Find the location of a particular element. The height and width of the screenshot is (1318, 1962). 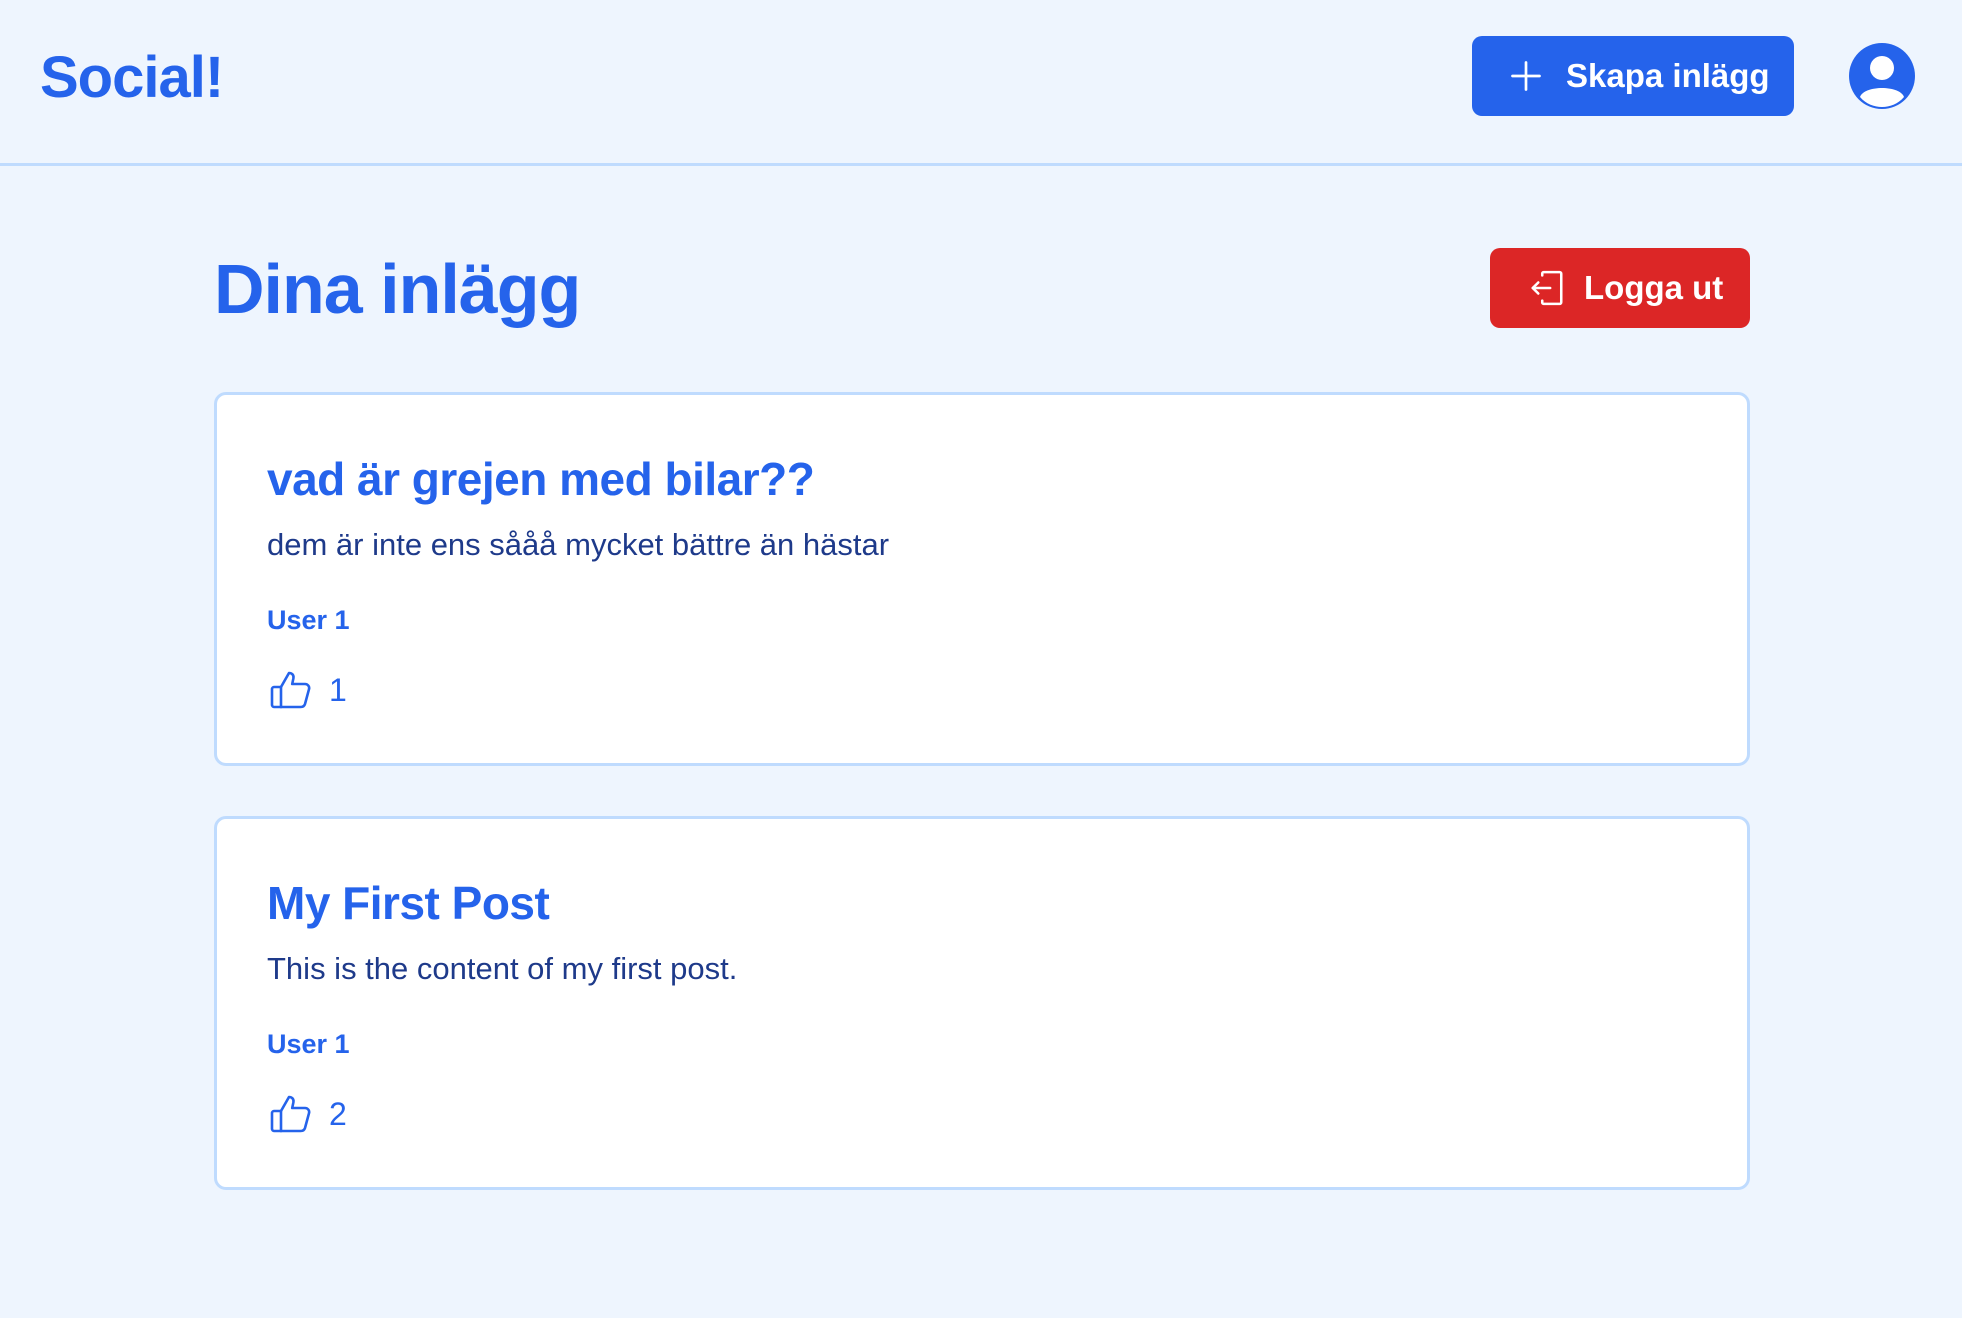

like-row: 2 is located at coordinates (307, 1114).